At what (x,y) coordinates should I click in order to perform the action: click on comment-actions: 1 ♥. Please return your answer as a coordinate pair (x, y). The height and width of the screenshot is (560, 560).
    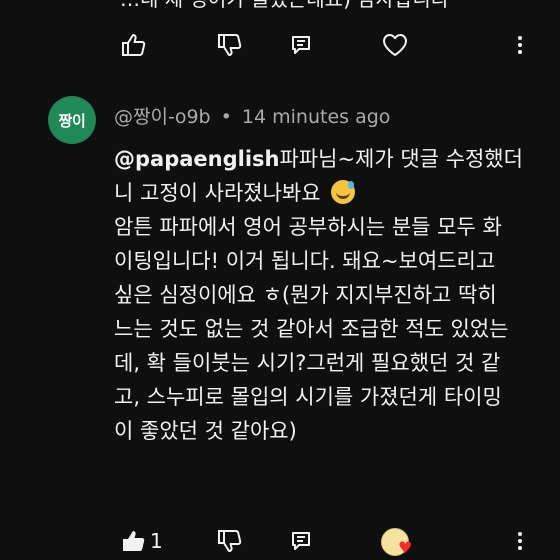
    Looking at the image, I should click on (280, 541).